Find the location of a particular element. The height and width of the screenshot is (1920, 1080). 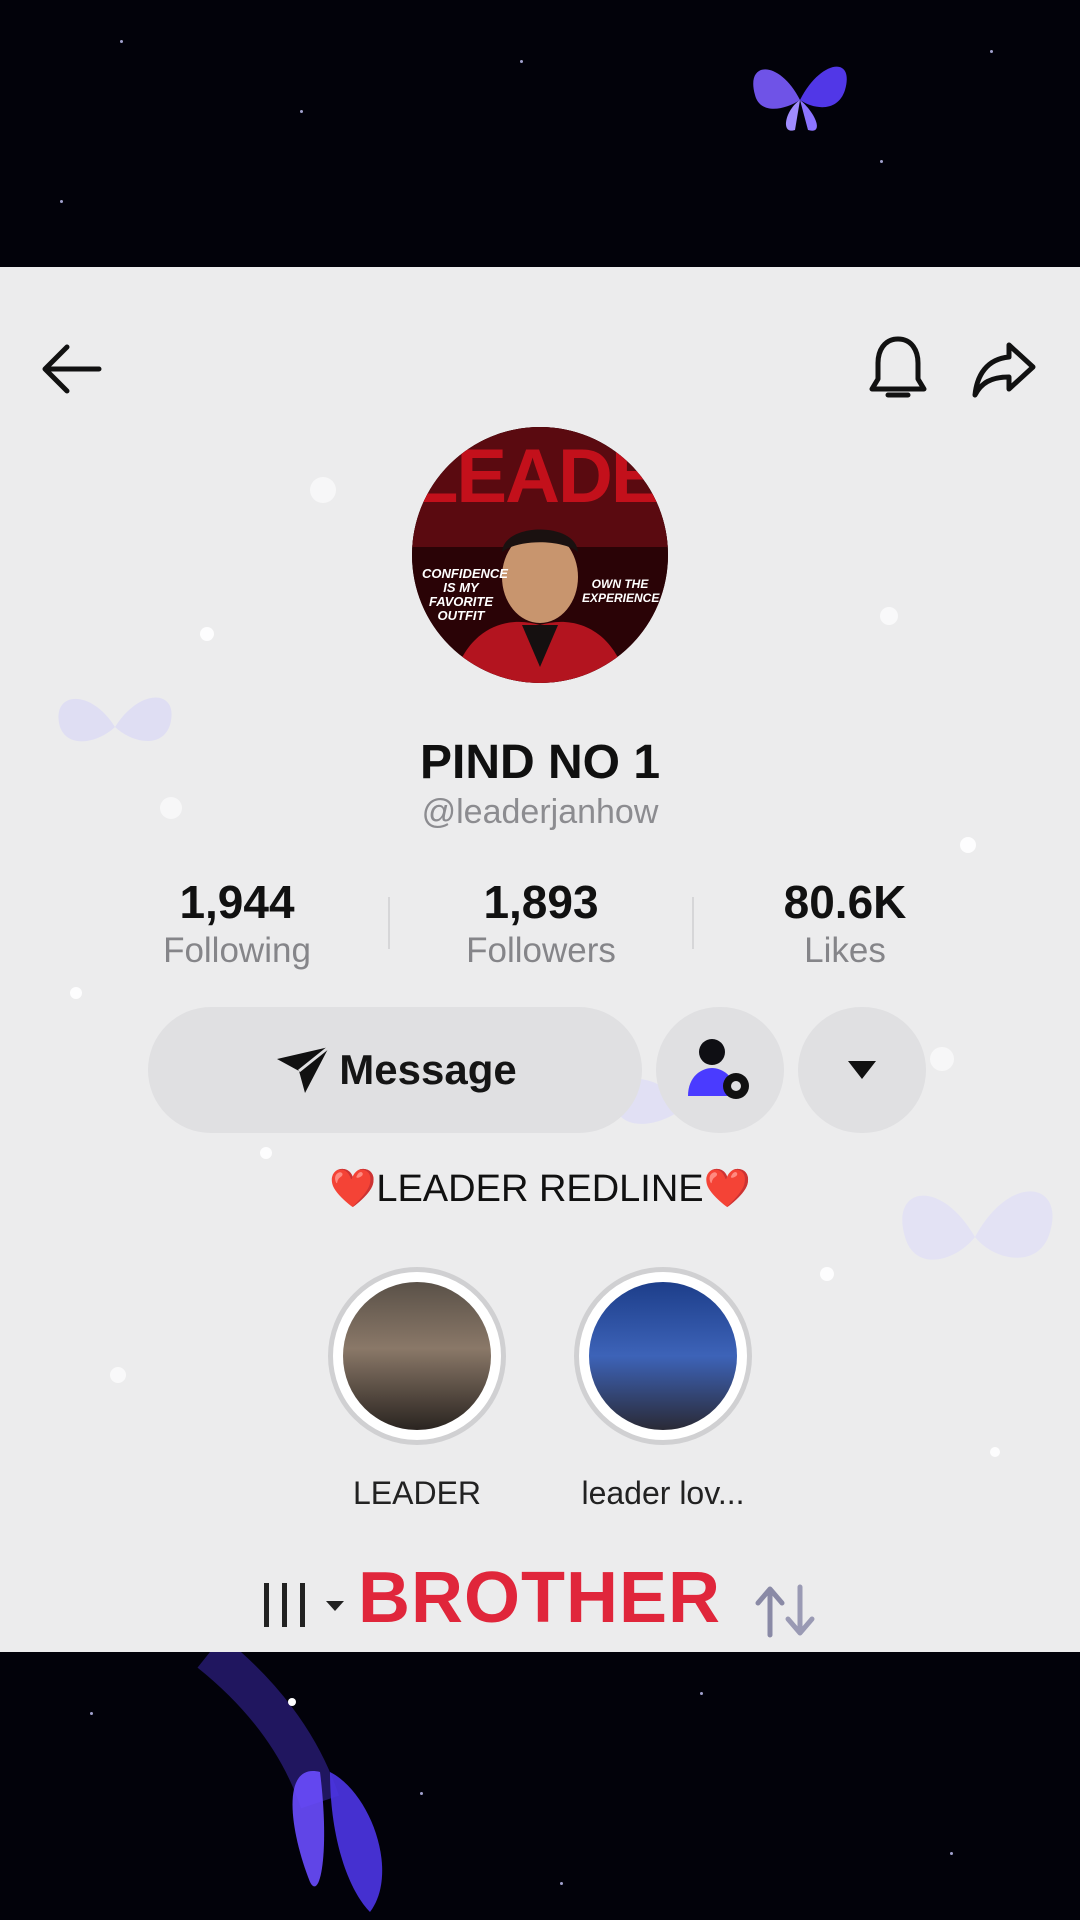

stat-value: 1,893 is located at coordinates (541, 902).